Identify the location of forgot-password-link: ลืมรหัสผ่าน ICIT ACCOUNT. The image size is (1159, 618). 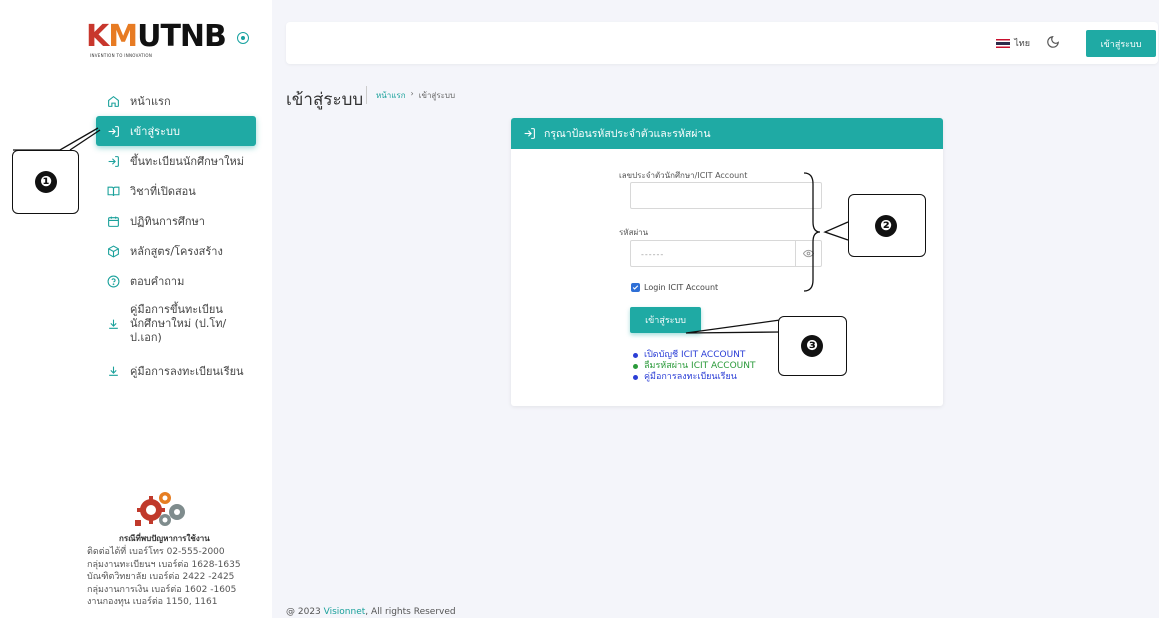
(694, 366).